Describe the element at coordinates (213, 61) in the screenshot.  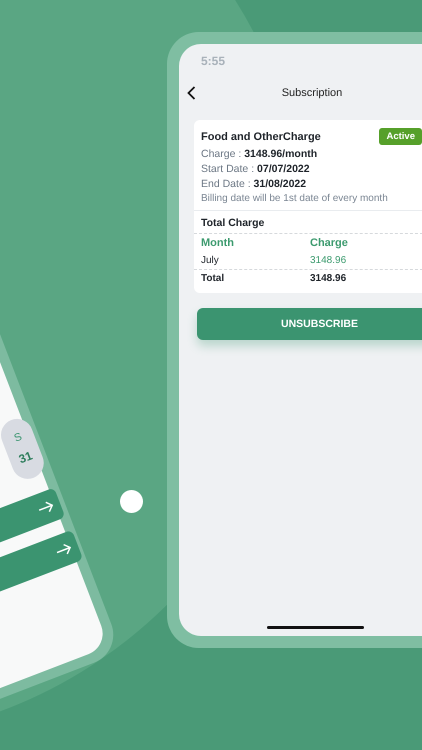
I see `status-time: 5:55` at that location.